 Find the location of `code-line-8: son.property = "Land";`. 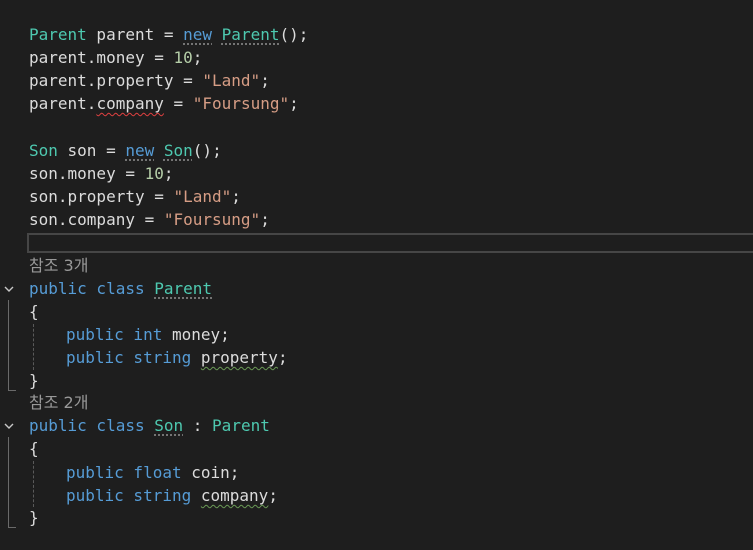

code-line-8: son.property = "Land"; is located at coordinates (135, 196).